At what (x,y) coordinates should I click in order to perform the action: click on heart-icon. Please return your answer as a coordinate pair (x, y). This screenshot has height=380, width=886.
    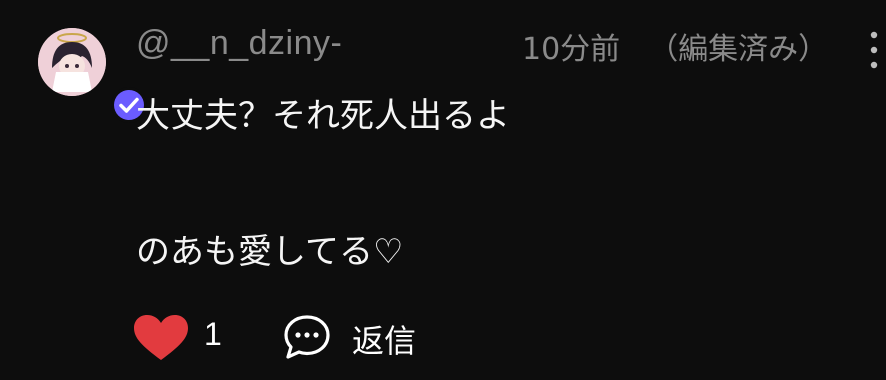
    Looking at the image, I should click on (161, 338).